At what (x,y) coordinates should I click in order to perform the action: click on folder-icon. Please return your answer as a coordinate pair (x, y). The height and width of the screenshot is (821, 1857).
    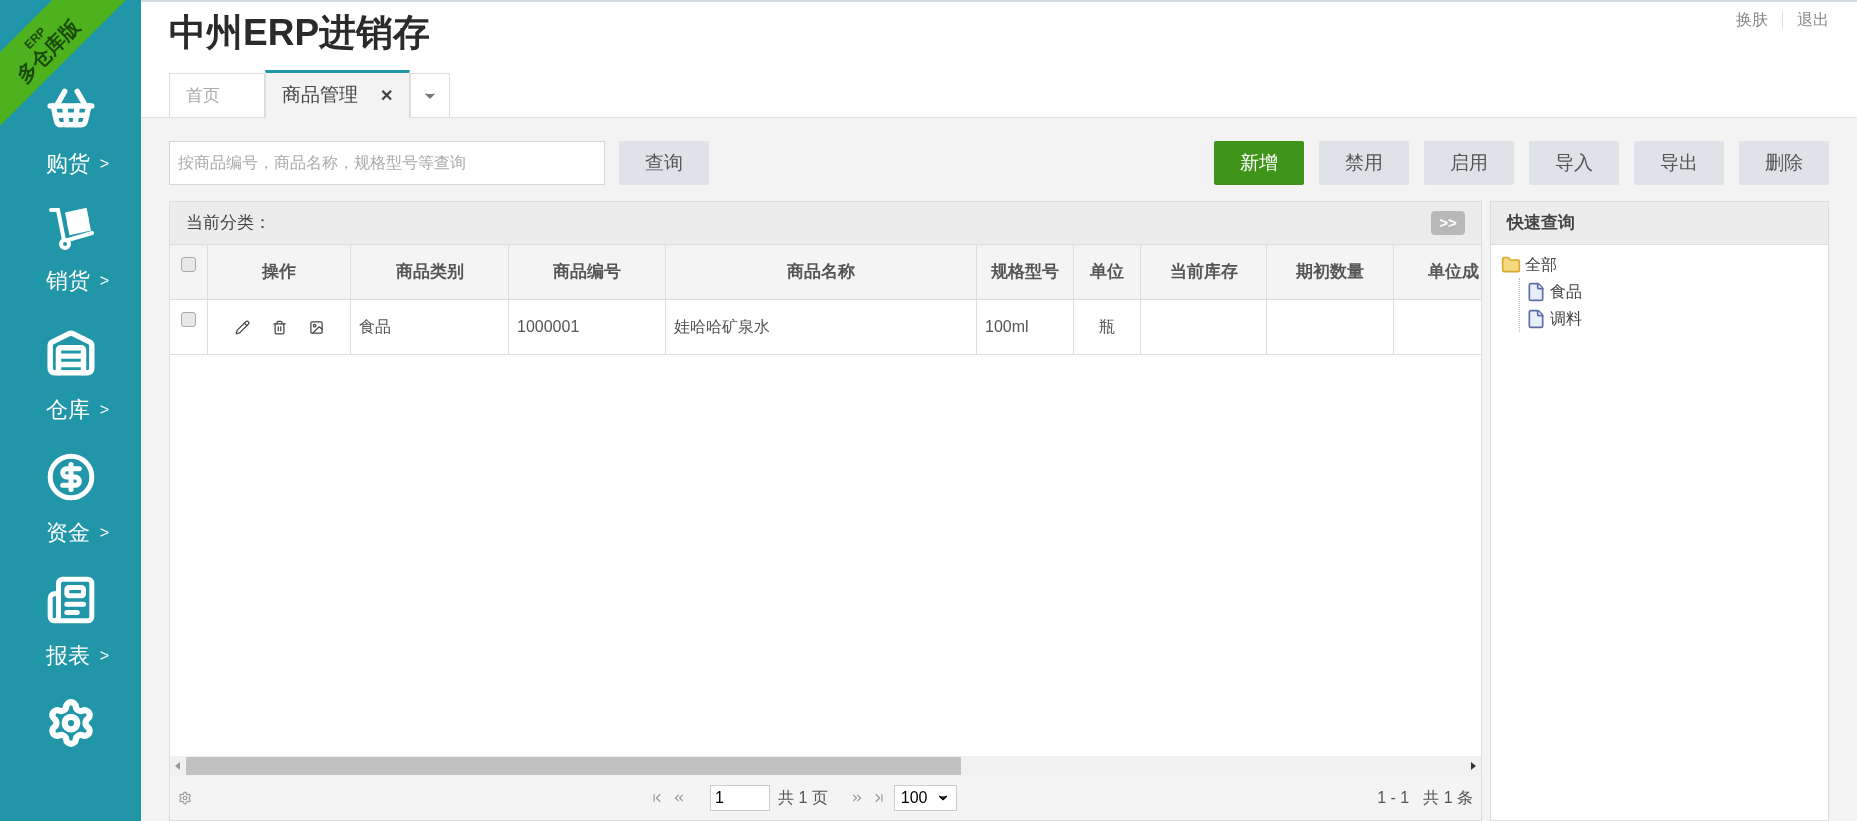
    Looking at the image, I should click on (1511, 264).